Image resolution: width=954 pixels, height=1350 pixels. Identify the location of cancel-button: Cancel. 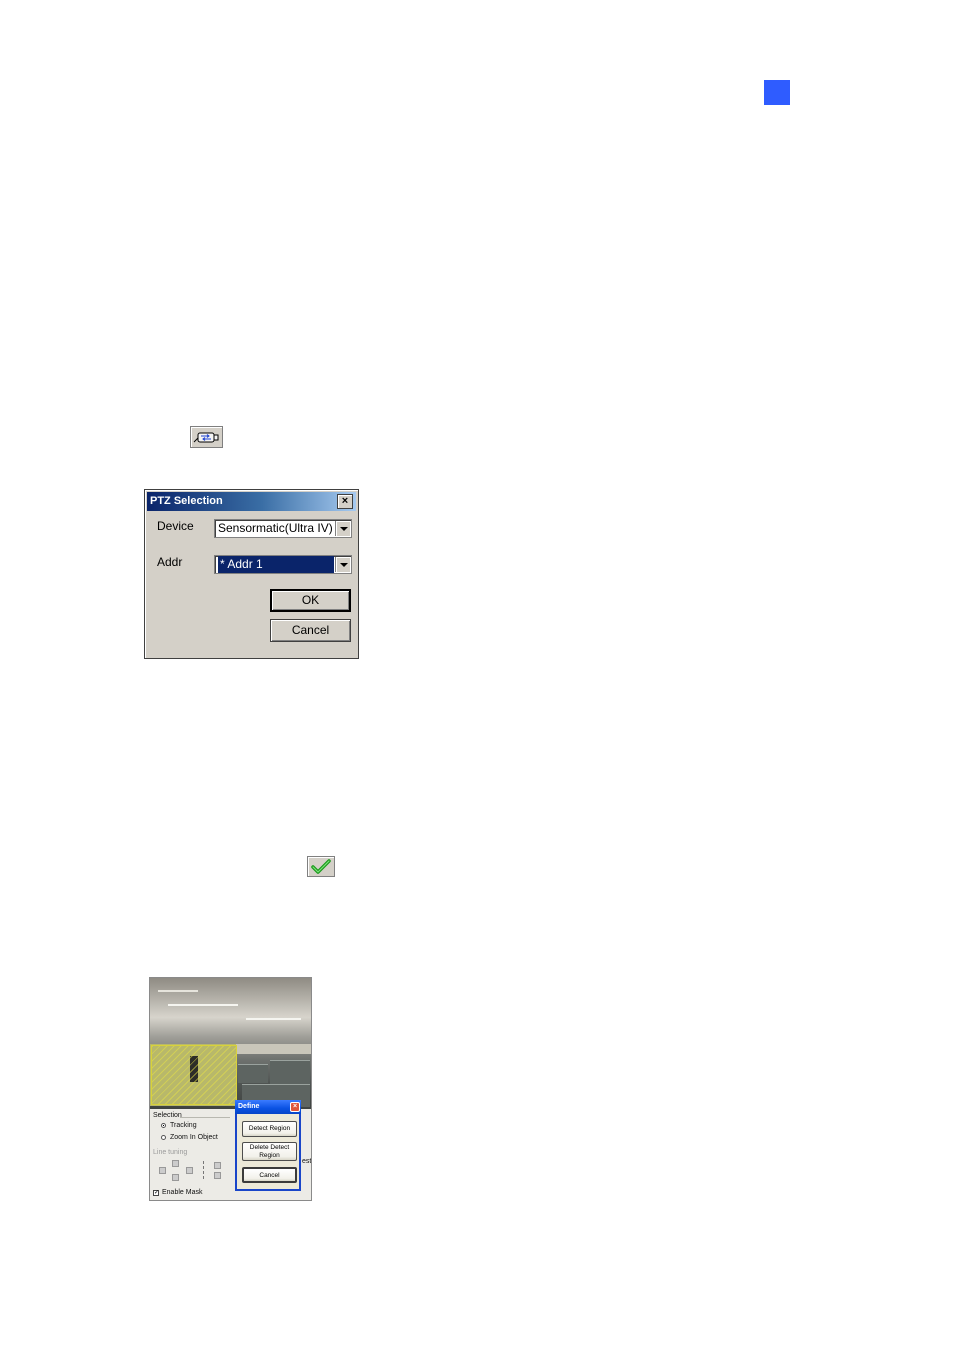
(310, 630).